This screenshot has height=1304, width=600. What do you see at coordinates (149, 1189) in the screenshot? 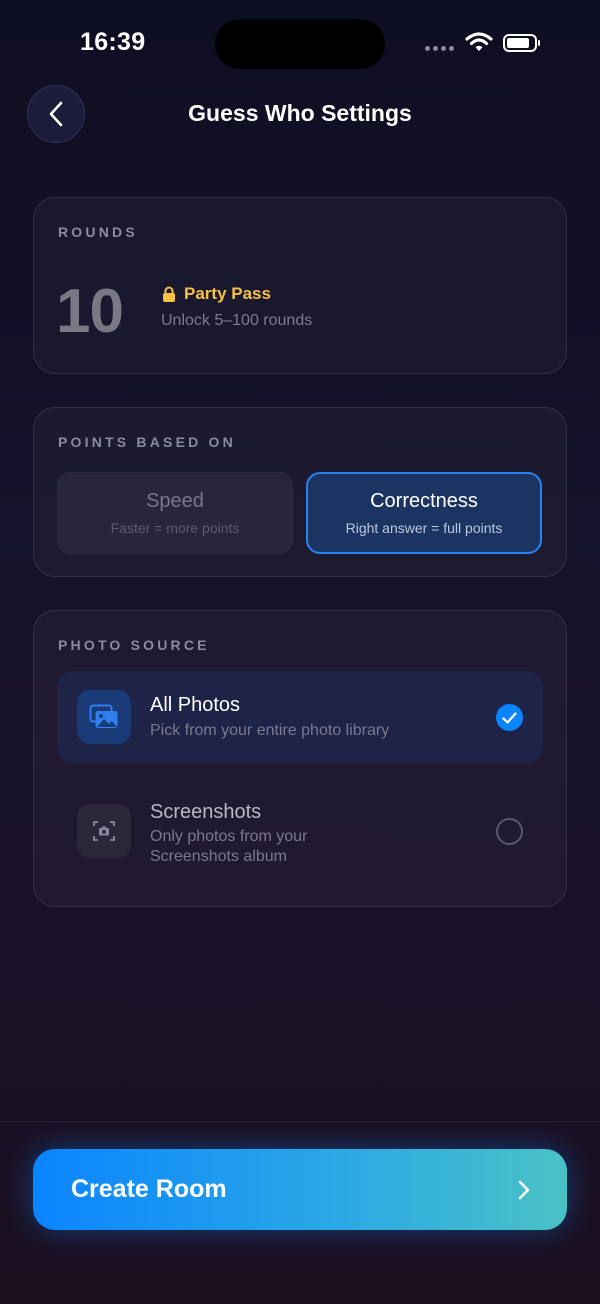
I see `create-room-label: Create Room` at bounding box center [149, 1189].